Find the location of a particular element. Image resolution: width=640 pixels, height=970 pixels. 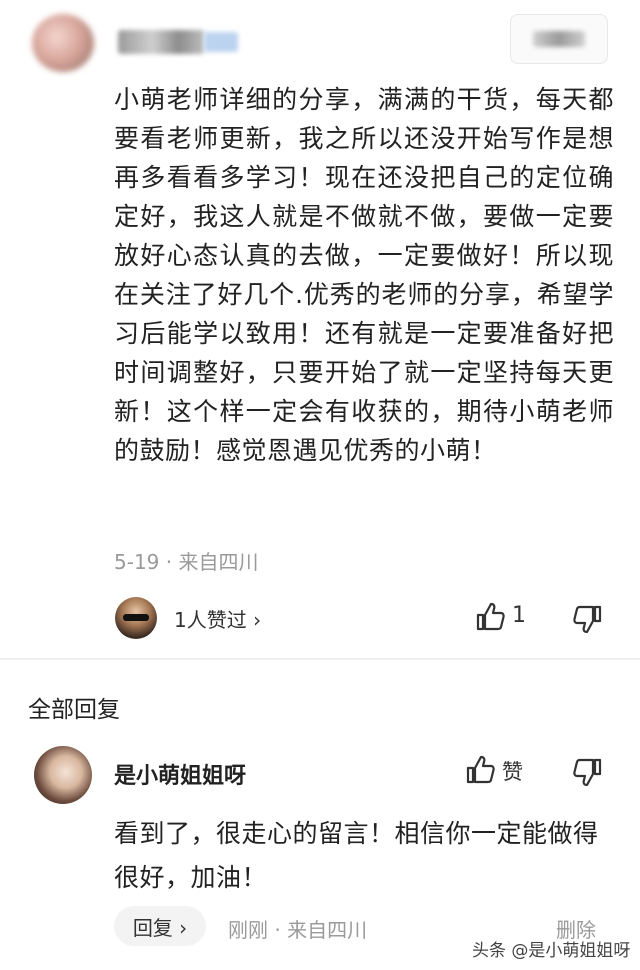

reply-like-label: 赞 is located at coordinates (512, 771).